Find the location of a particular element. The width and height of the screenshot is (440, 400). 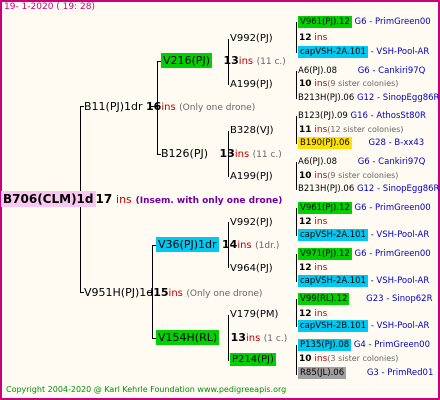

gen4-info: G12 - SinopEgg86R is located at coordinates (398, 98).